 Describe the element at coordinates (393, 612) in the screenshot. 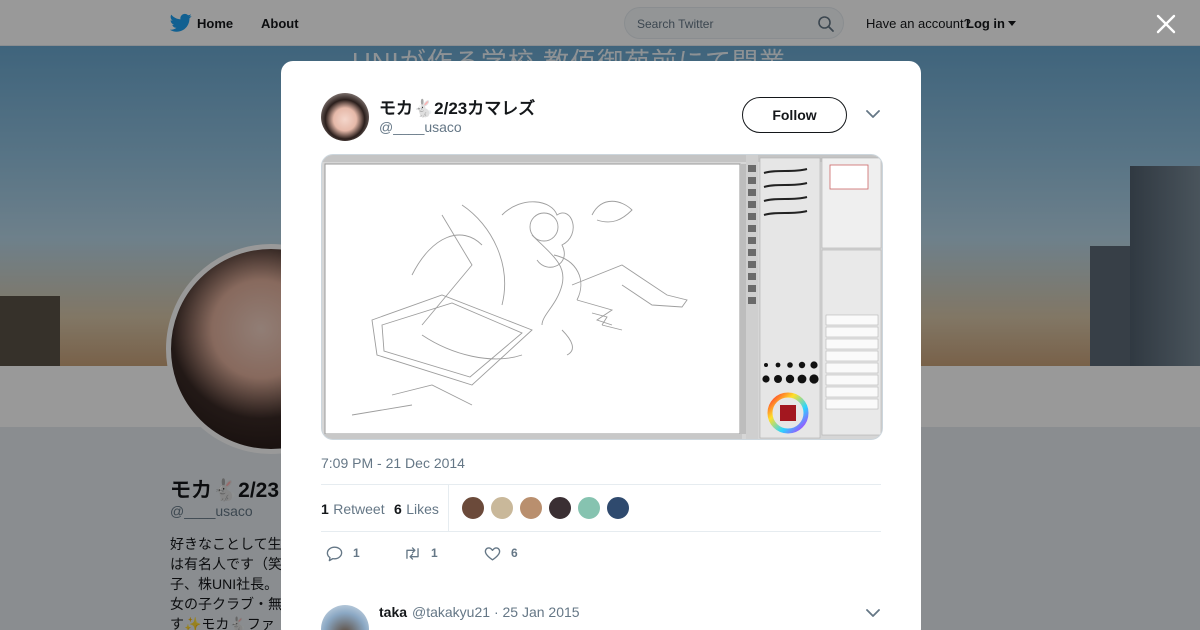

I see `reply-author-name: taka` at that location.